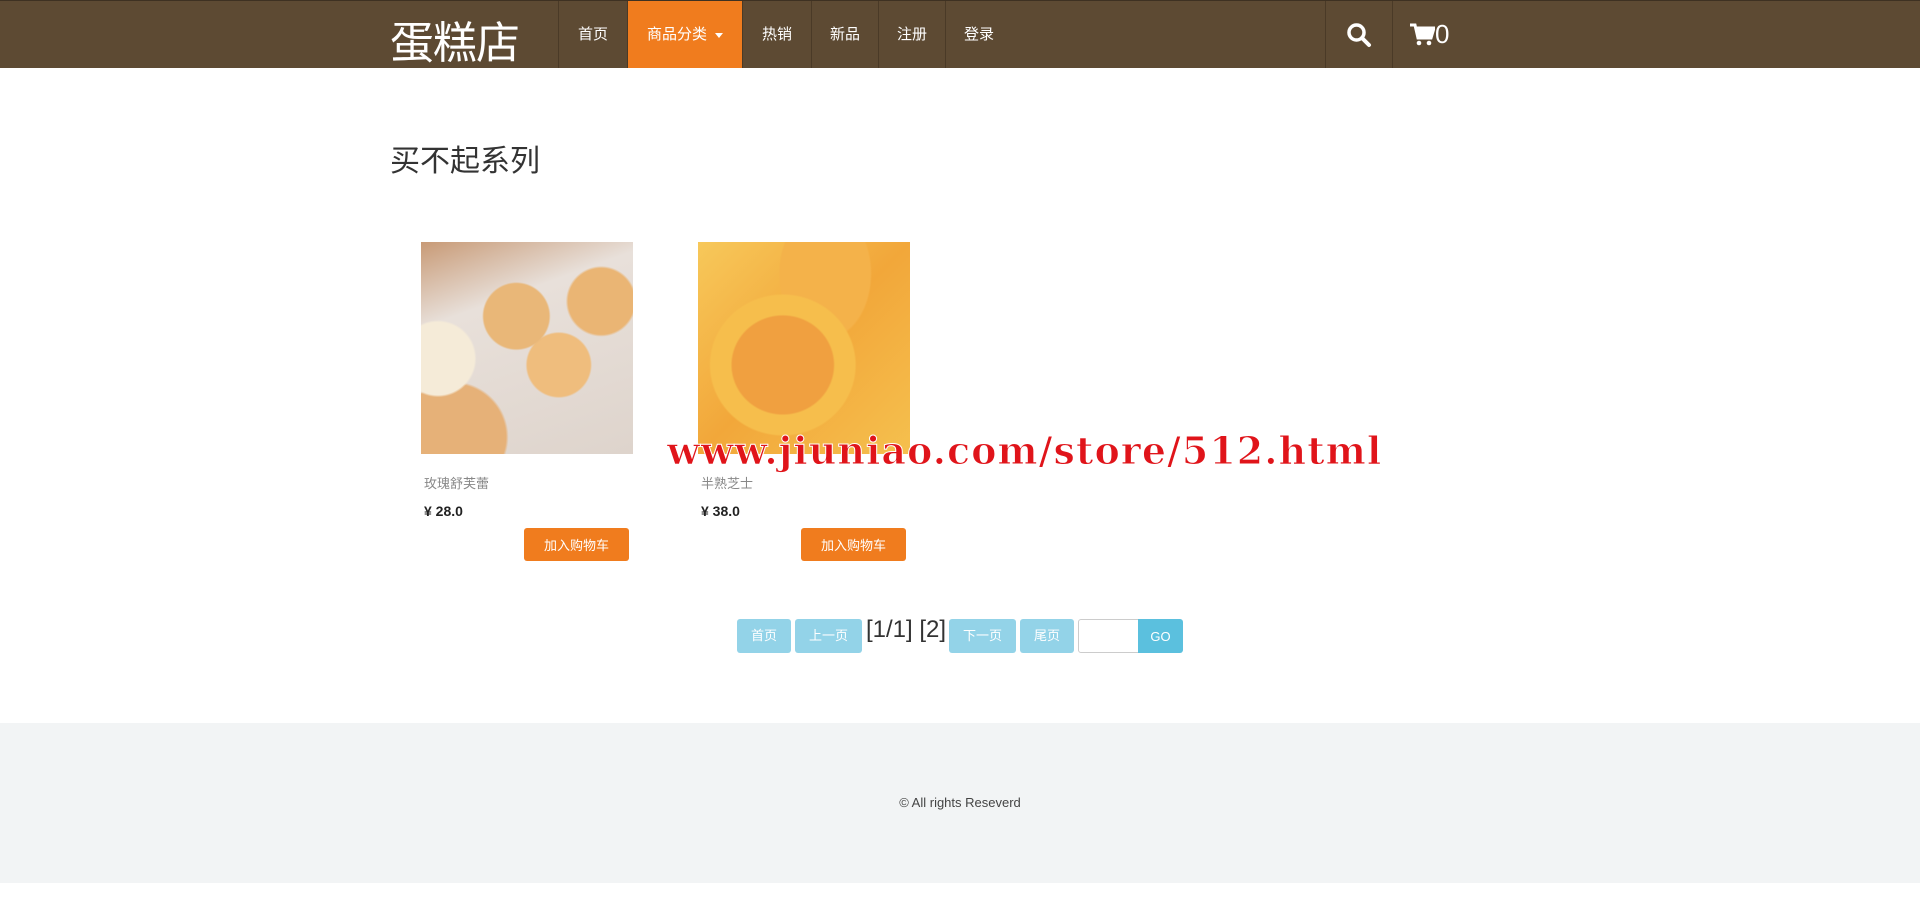 This screenshot has height=902, width=1920. Describe the element at coordinates (764, 636) in the screenshot. I see `first-page-button: 首页` at that location.